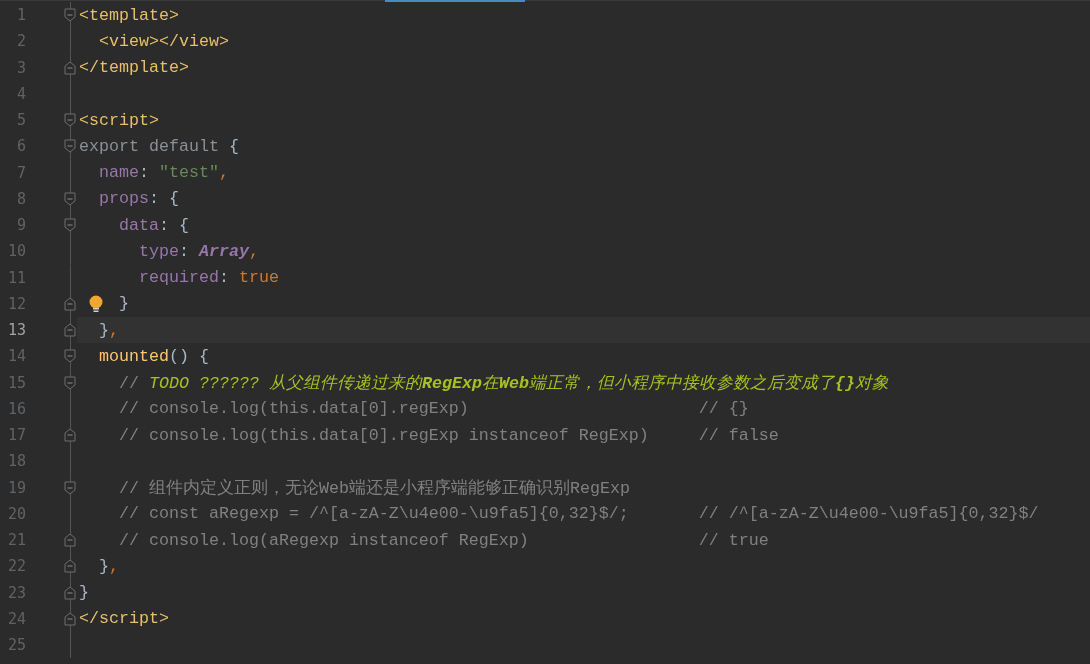 Image resolution: width=1090 pixels, height=664 pixels. I want to click on code-line: <template>, so click(129, 15).